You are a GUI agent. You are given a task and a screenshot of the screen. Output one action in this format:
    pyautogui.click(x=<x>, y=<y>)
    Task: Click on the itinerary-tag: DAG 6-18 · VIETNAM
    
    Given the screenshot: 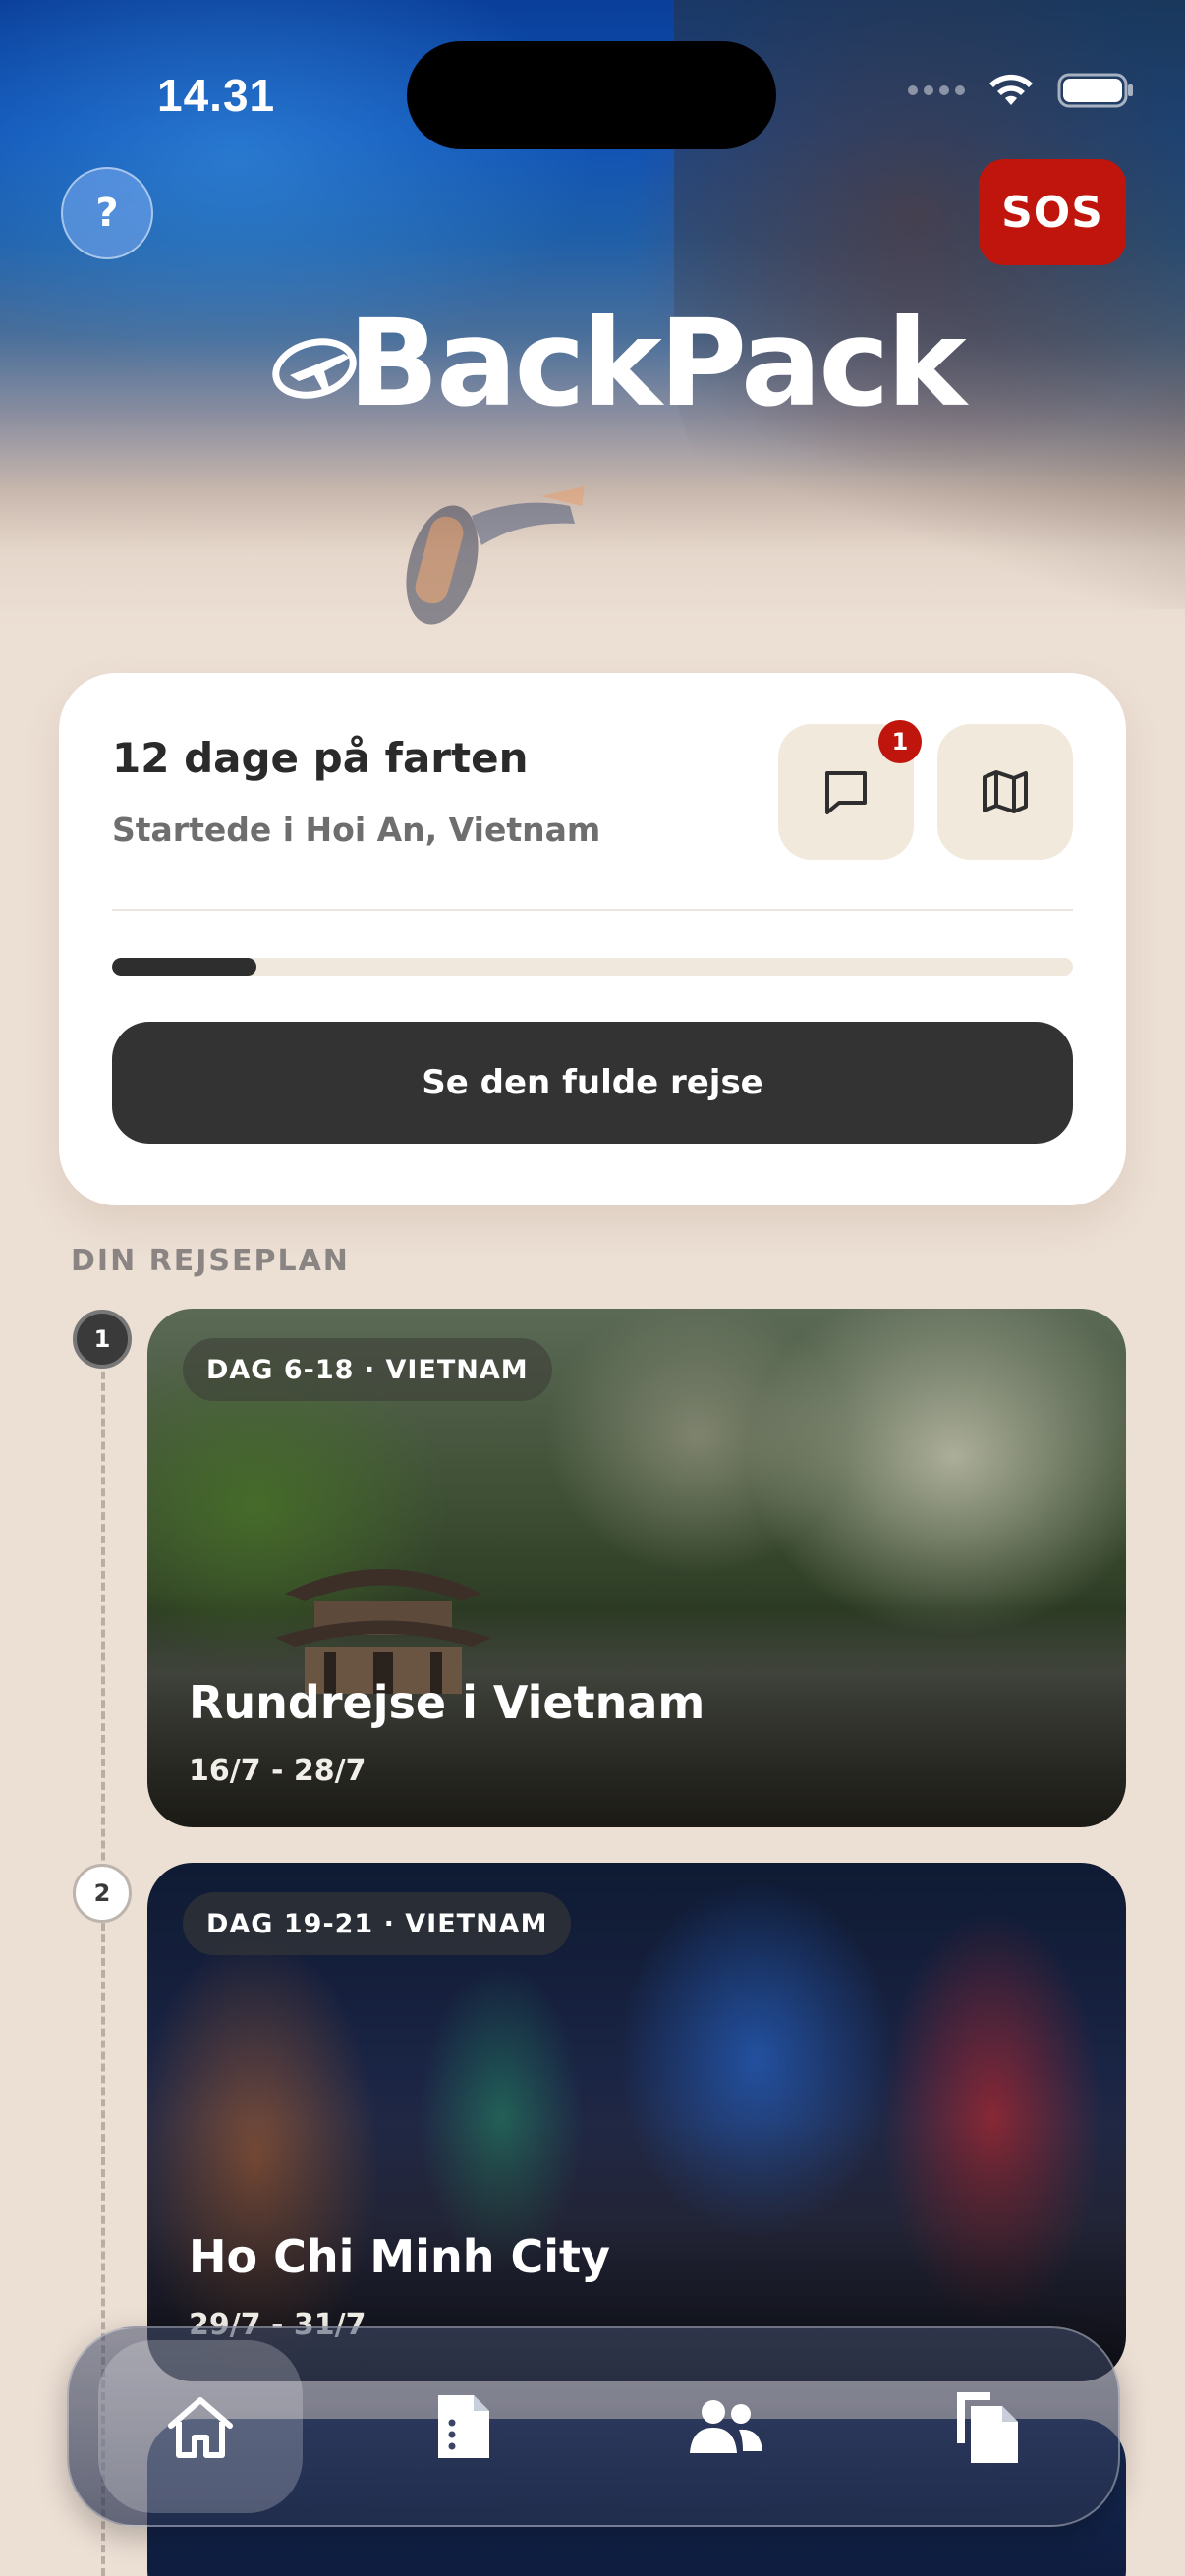 What is the action you would take?
    pyautogui.click(x=368, y=1369)
    